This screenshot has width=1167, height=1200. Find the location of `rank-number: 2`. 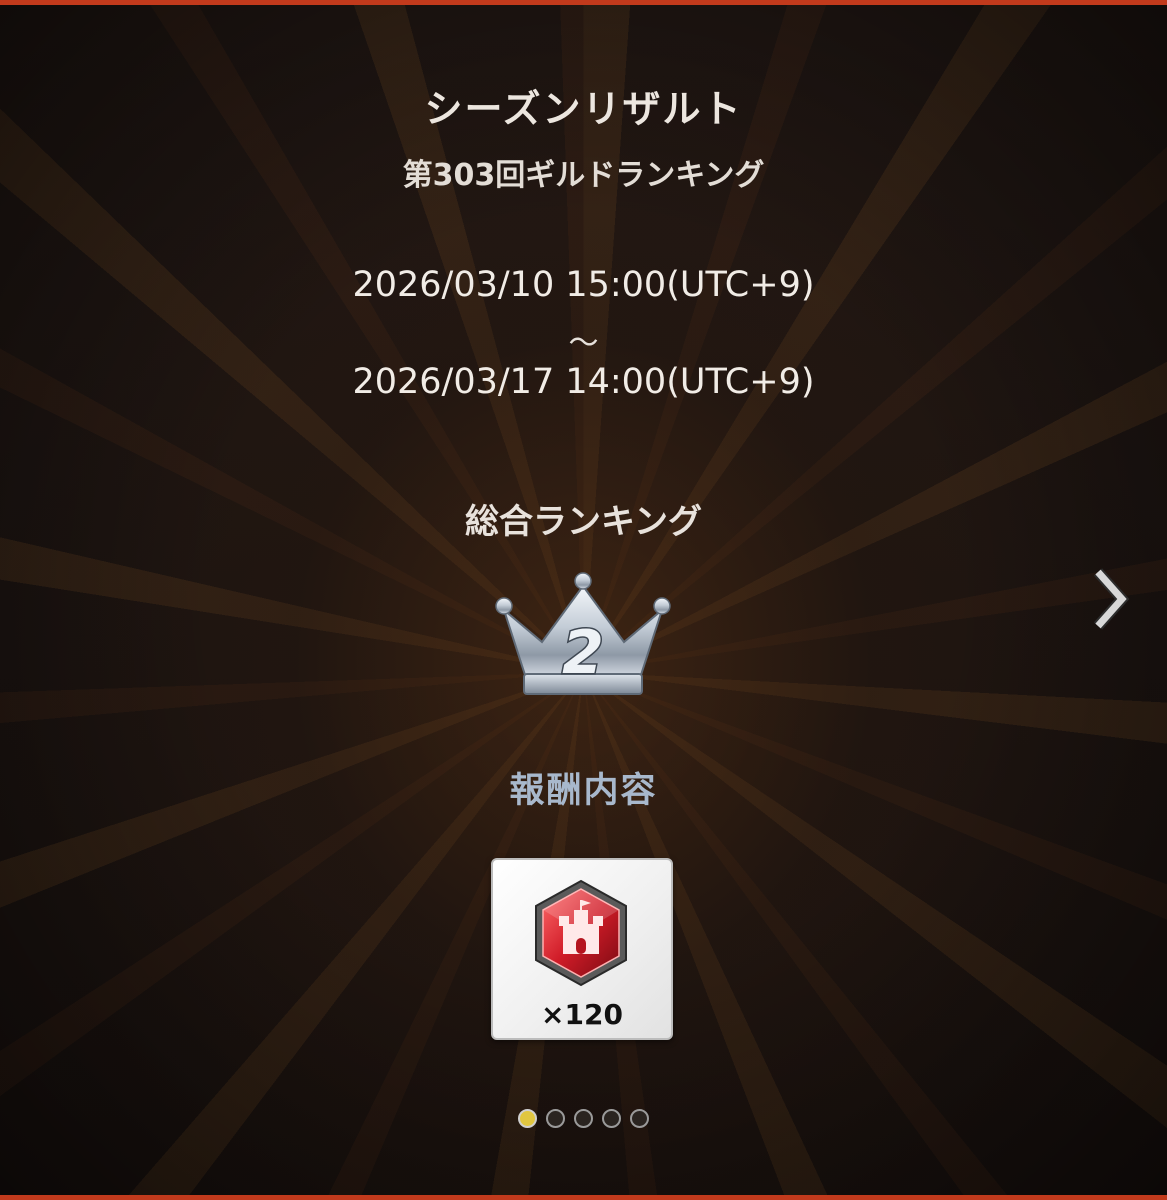

rank-number: 2 is located at coordinates (583, 653).